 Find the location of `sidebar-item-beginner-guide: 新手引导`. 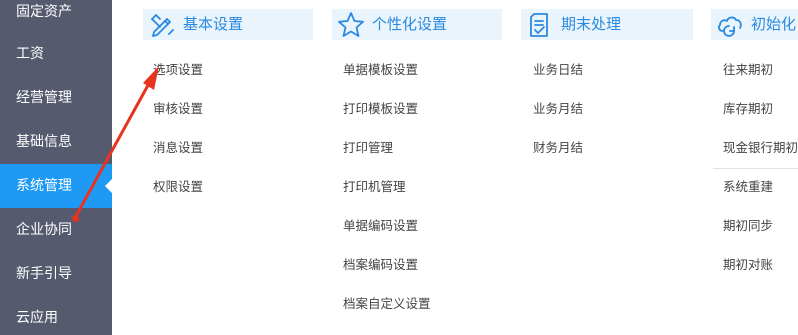

sidebar-item-beginner-guide: 新手引导 is located at coordinates (56, 274).